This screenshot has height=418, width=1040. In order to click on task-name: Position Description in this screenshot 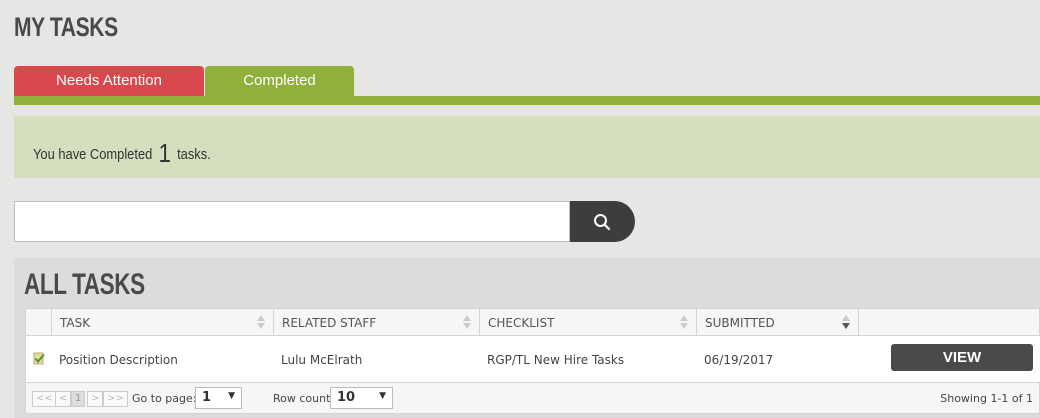, I will do `click(118, 360)`.